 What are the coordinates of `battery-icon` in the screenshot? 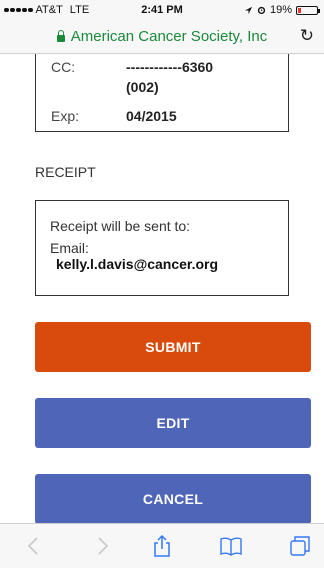 It's located at (308, 10).